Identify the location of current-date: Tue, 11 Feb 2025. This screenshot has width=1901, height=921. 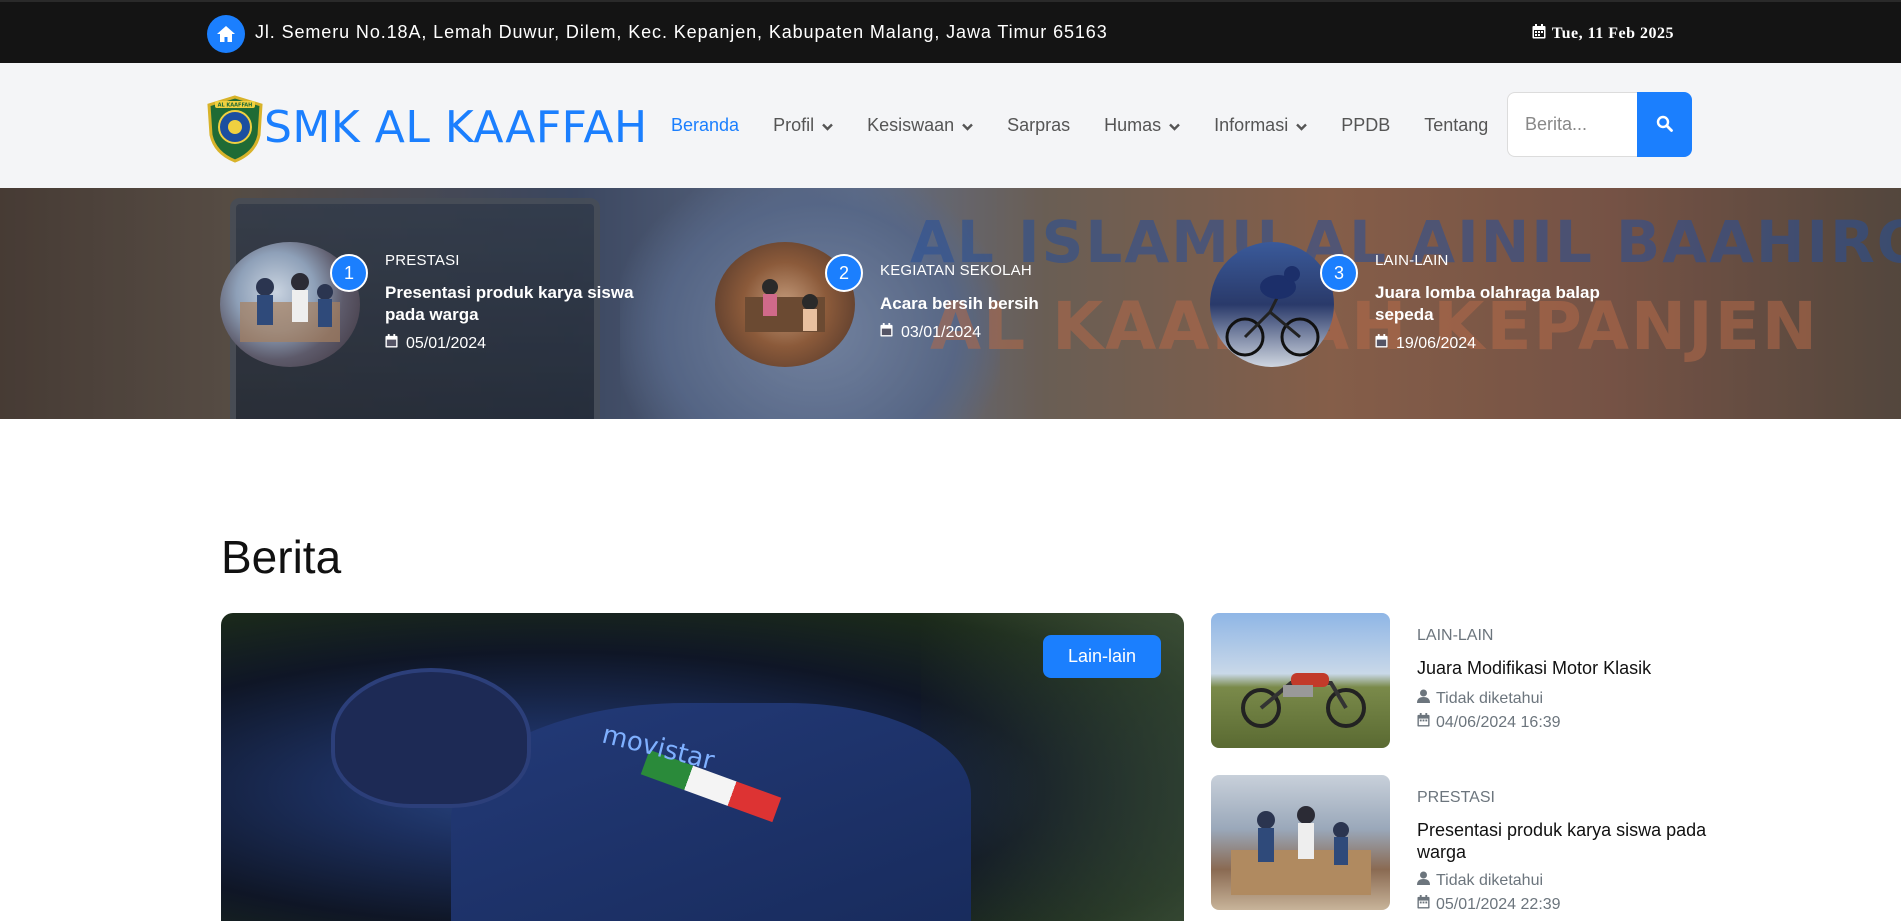
(1603, 34).